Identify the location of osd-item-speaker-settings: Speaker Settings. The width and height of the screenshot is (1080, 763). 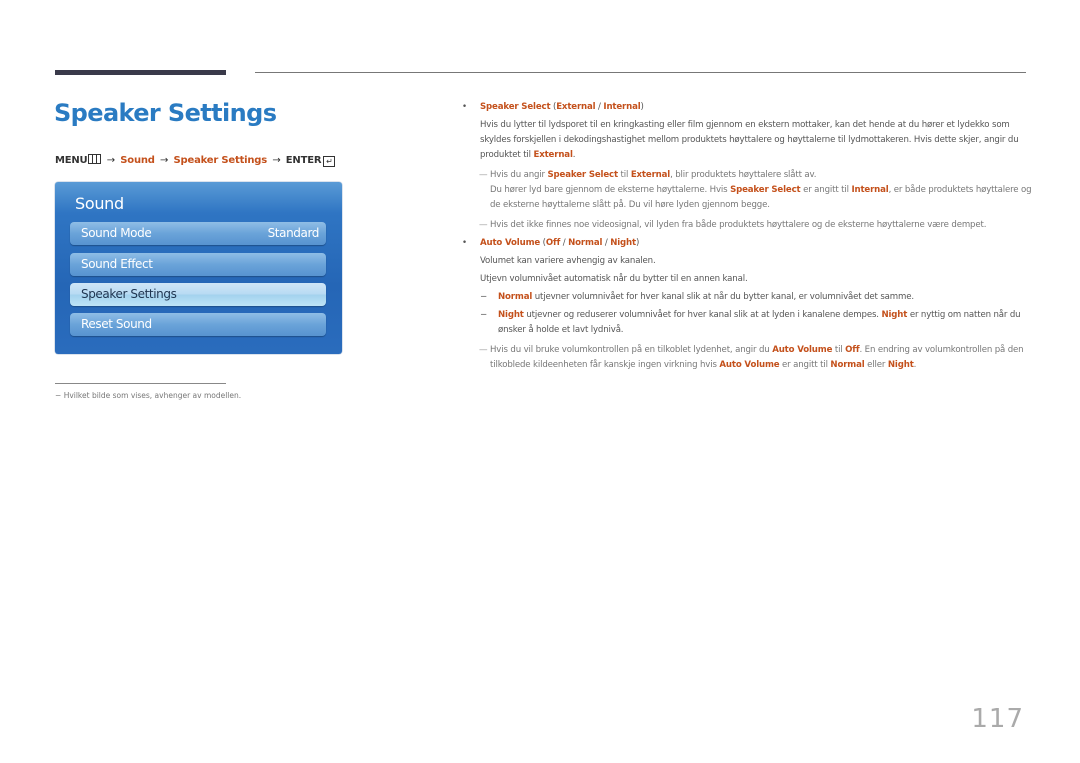
(198, 294).